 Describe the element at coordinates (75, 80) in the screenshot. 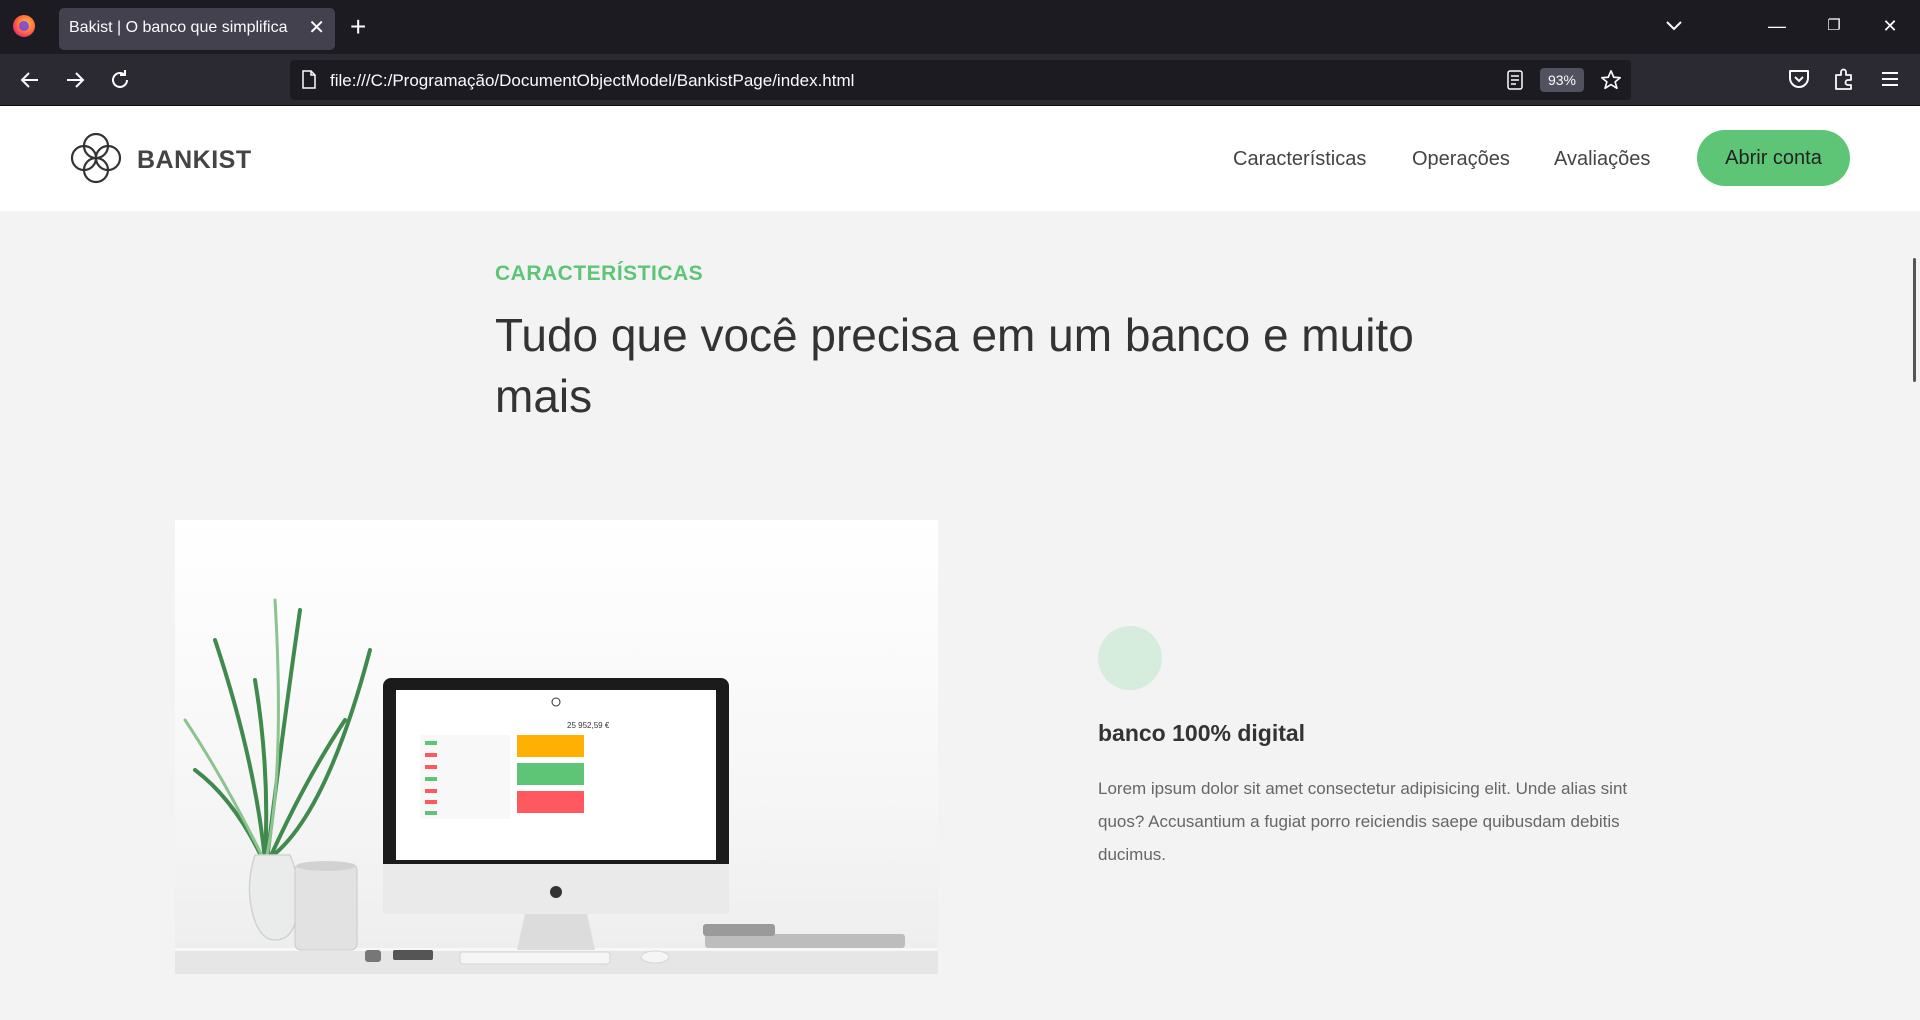

I see `forward-arrow-icon` at that location.